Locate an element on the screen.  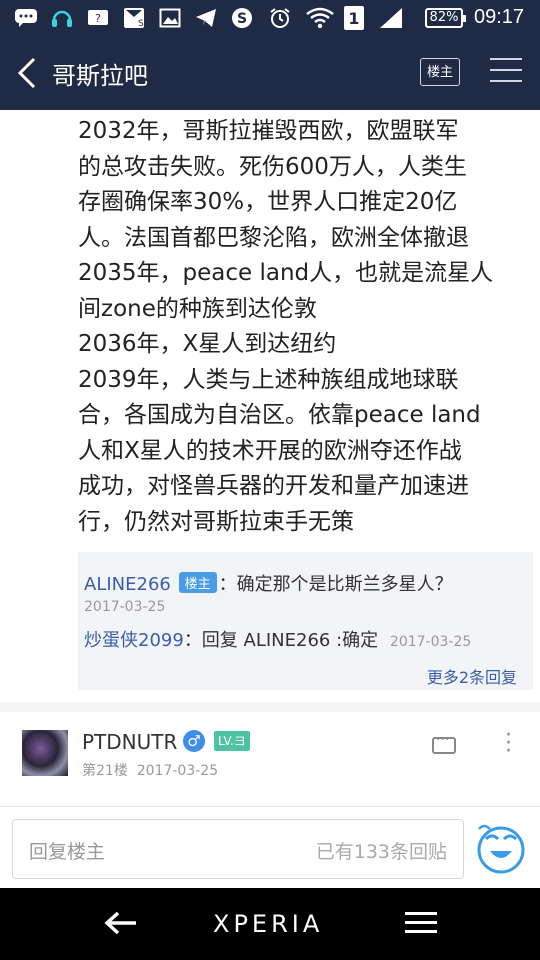
app-header: 哥斯拉吧 楼主 is located at coordinates (270, 73).